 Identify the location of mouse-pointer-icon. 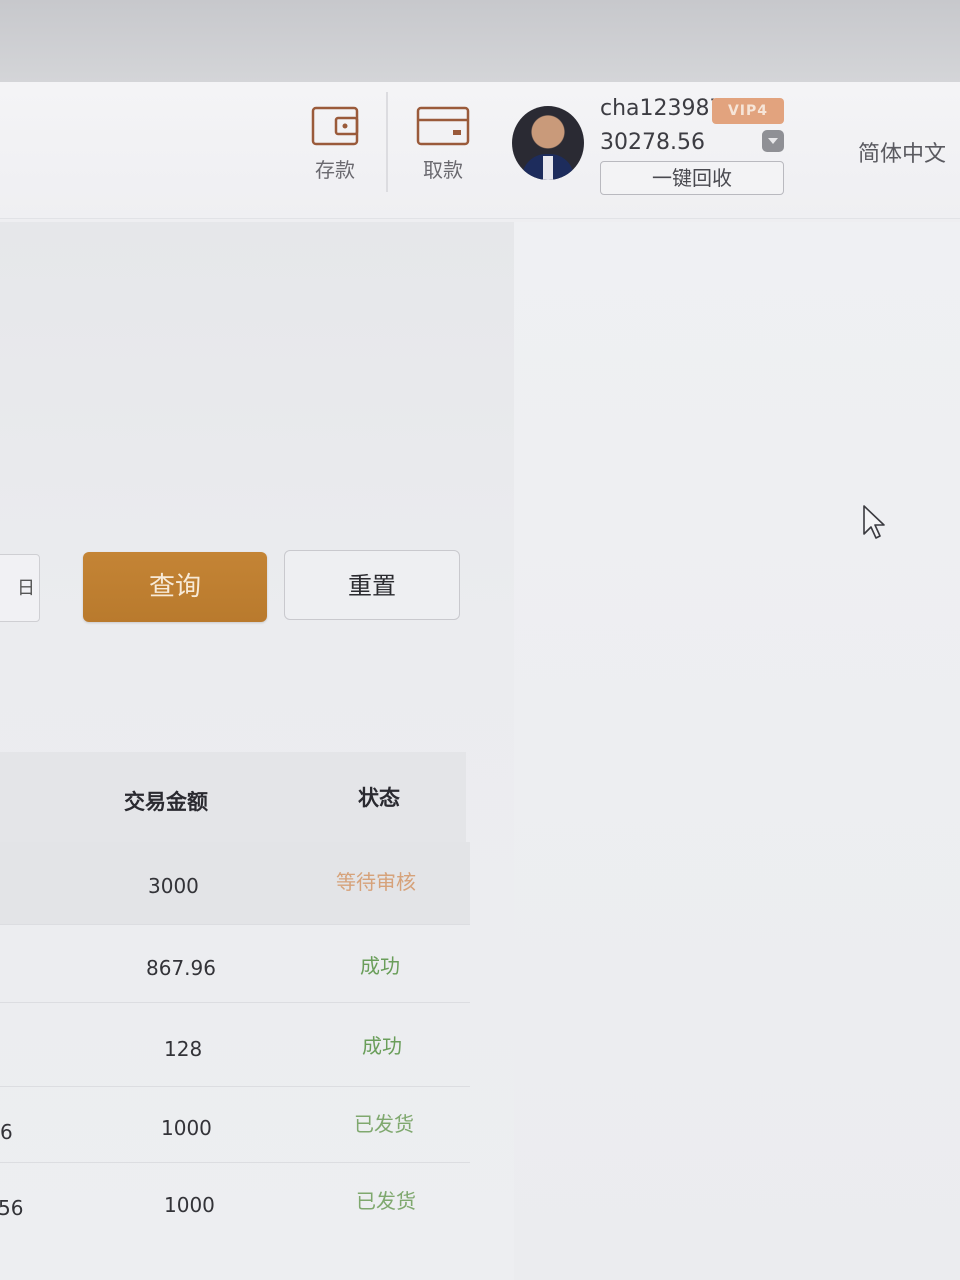
(874, 522).